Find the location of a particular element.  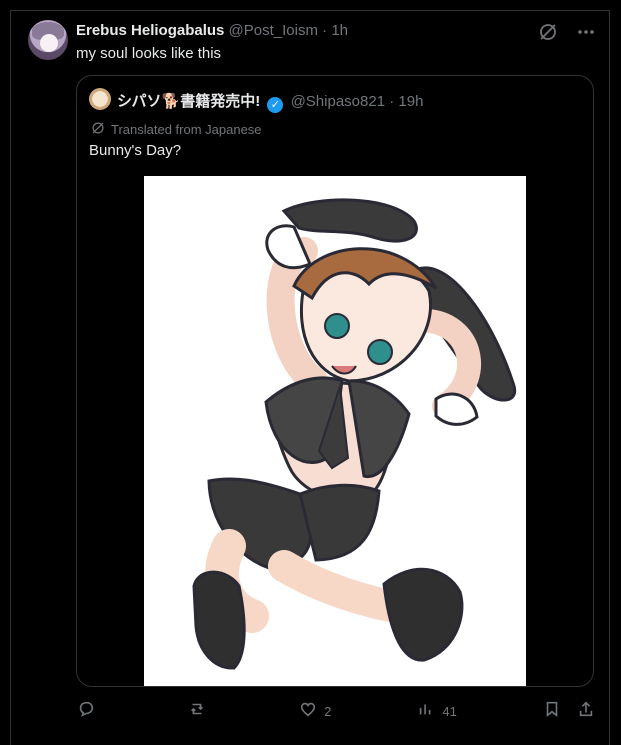

more-icon is located at coordinates (586, 32).